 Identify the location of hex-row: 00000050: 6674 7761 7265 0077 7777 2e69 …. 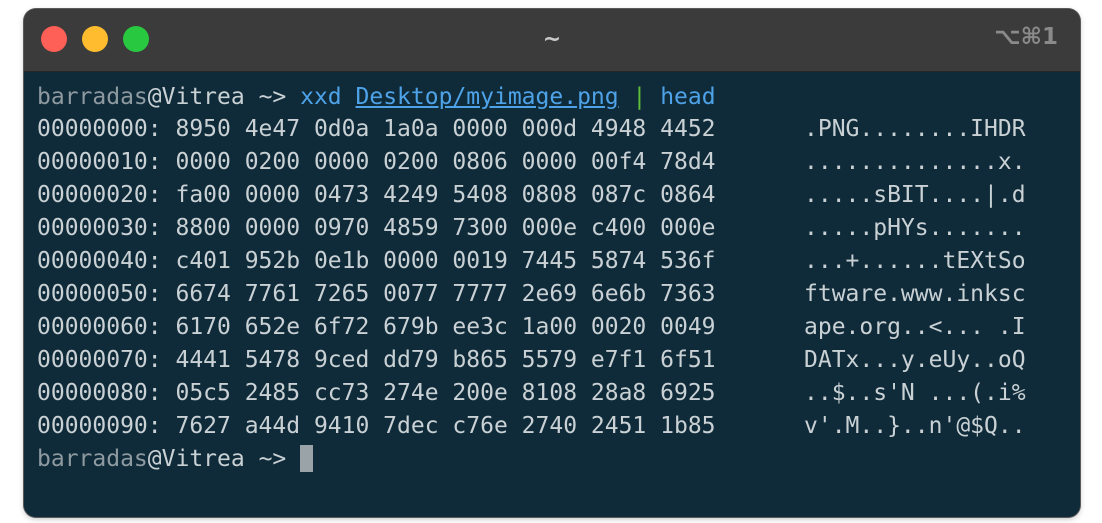
(376, 294).